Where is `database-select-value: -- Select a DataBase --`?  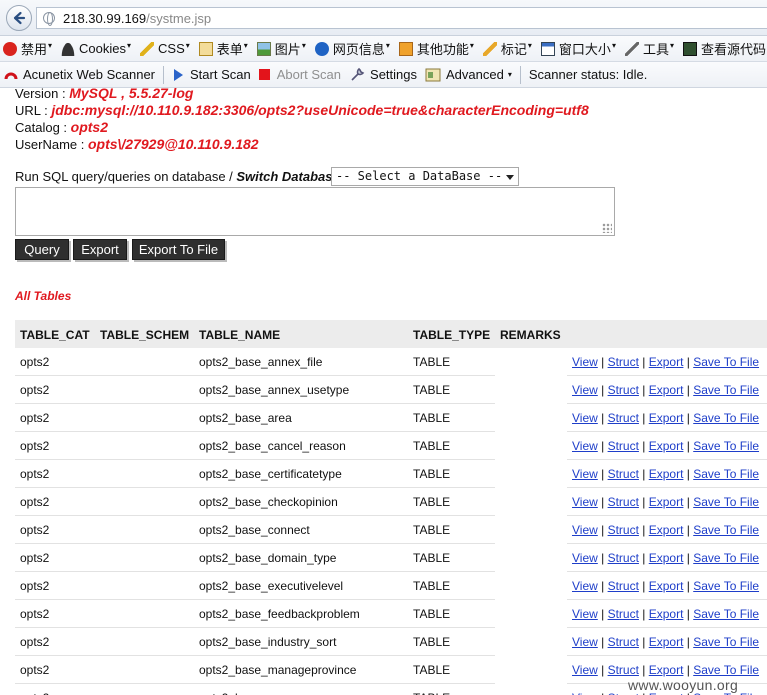
database-select-value: -- Select a DataBase -- is located at coordinates (419, 176).